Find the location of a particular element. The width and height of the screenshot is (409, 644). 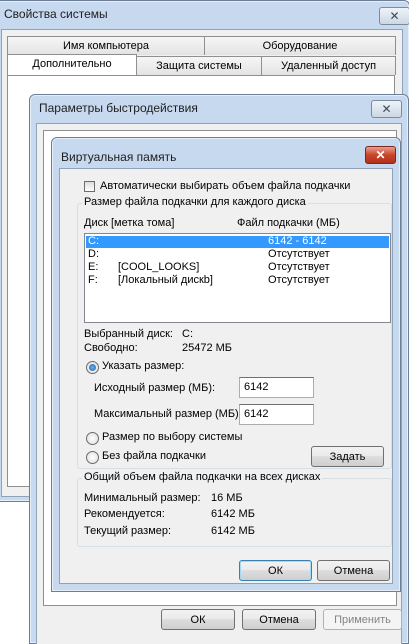

system-properties-close-button: ✕ is located at coordinates (394, 16).